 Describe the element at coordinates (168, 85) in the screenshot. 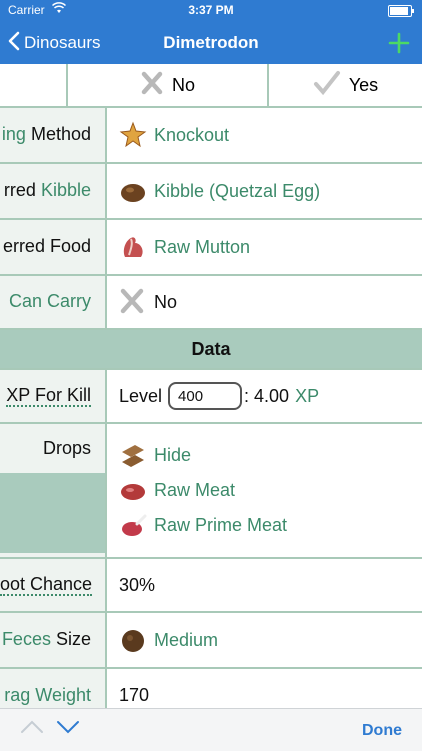

I see `option-no: No` at that location.